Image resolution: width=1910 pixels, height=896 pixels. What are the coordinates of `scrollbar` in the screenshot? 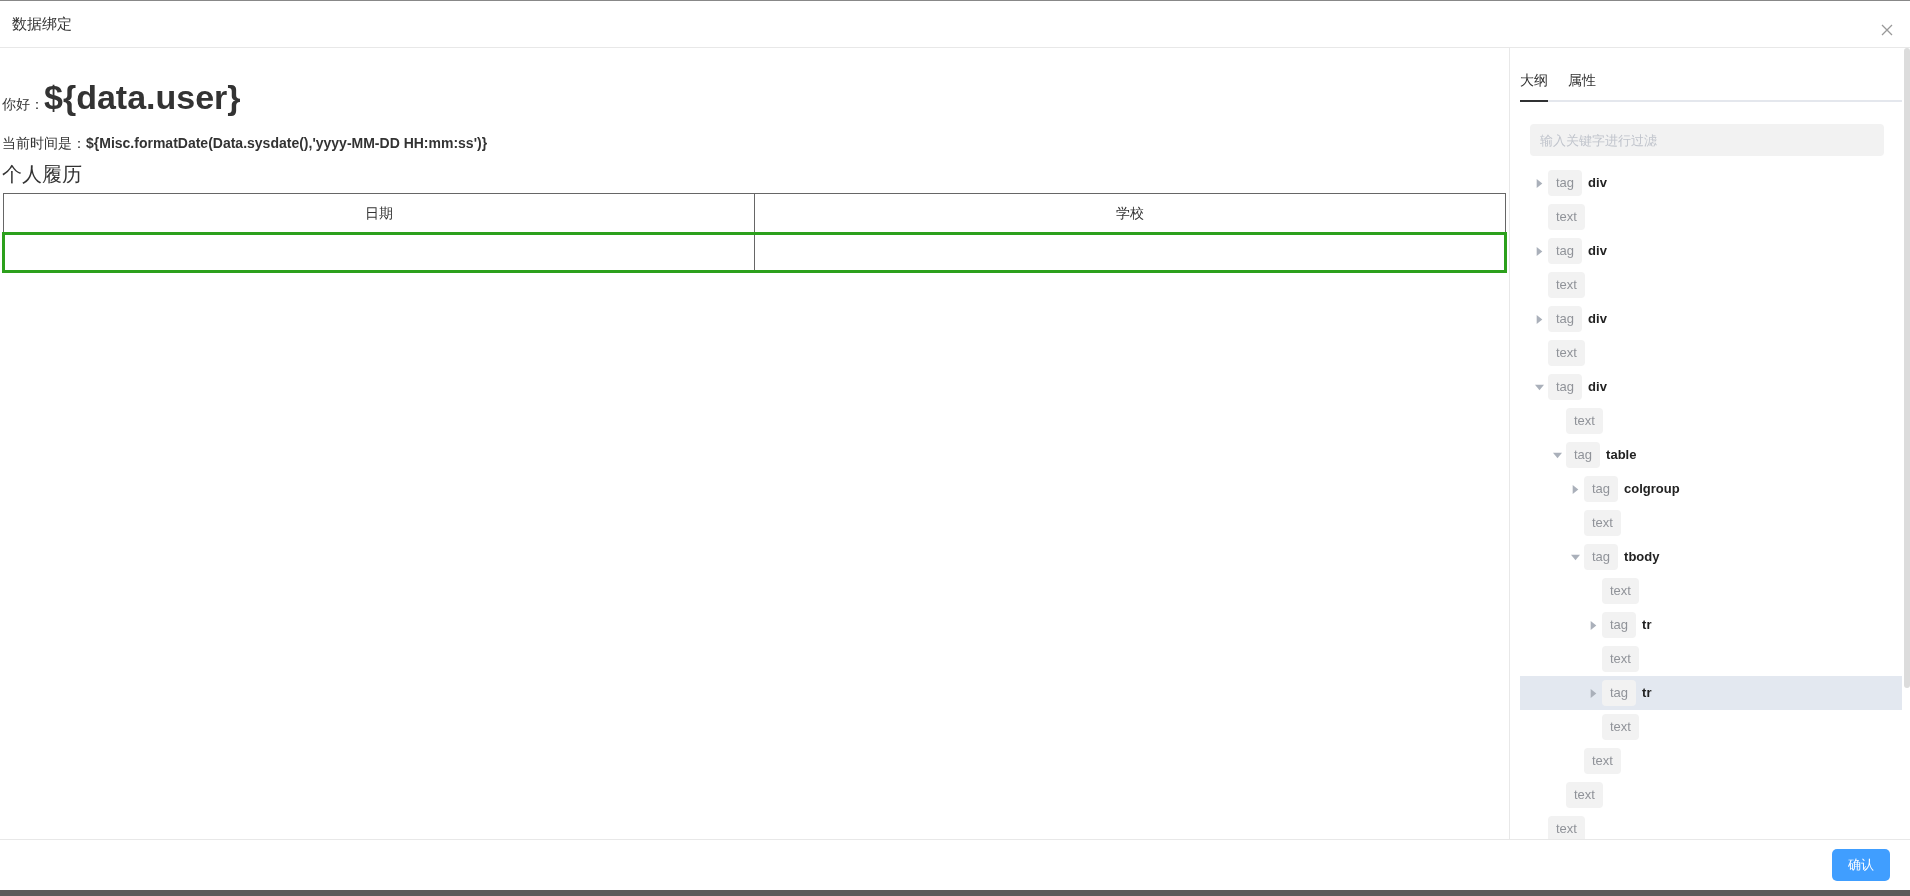 It's located at (1907, 368).